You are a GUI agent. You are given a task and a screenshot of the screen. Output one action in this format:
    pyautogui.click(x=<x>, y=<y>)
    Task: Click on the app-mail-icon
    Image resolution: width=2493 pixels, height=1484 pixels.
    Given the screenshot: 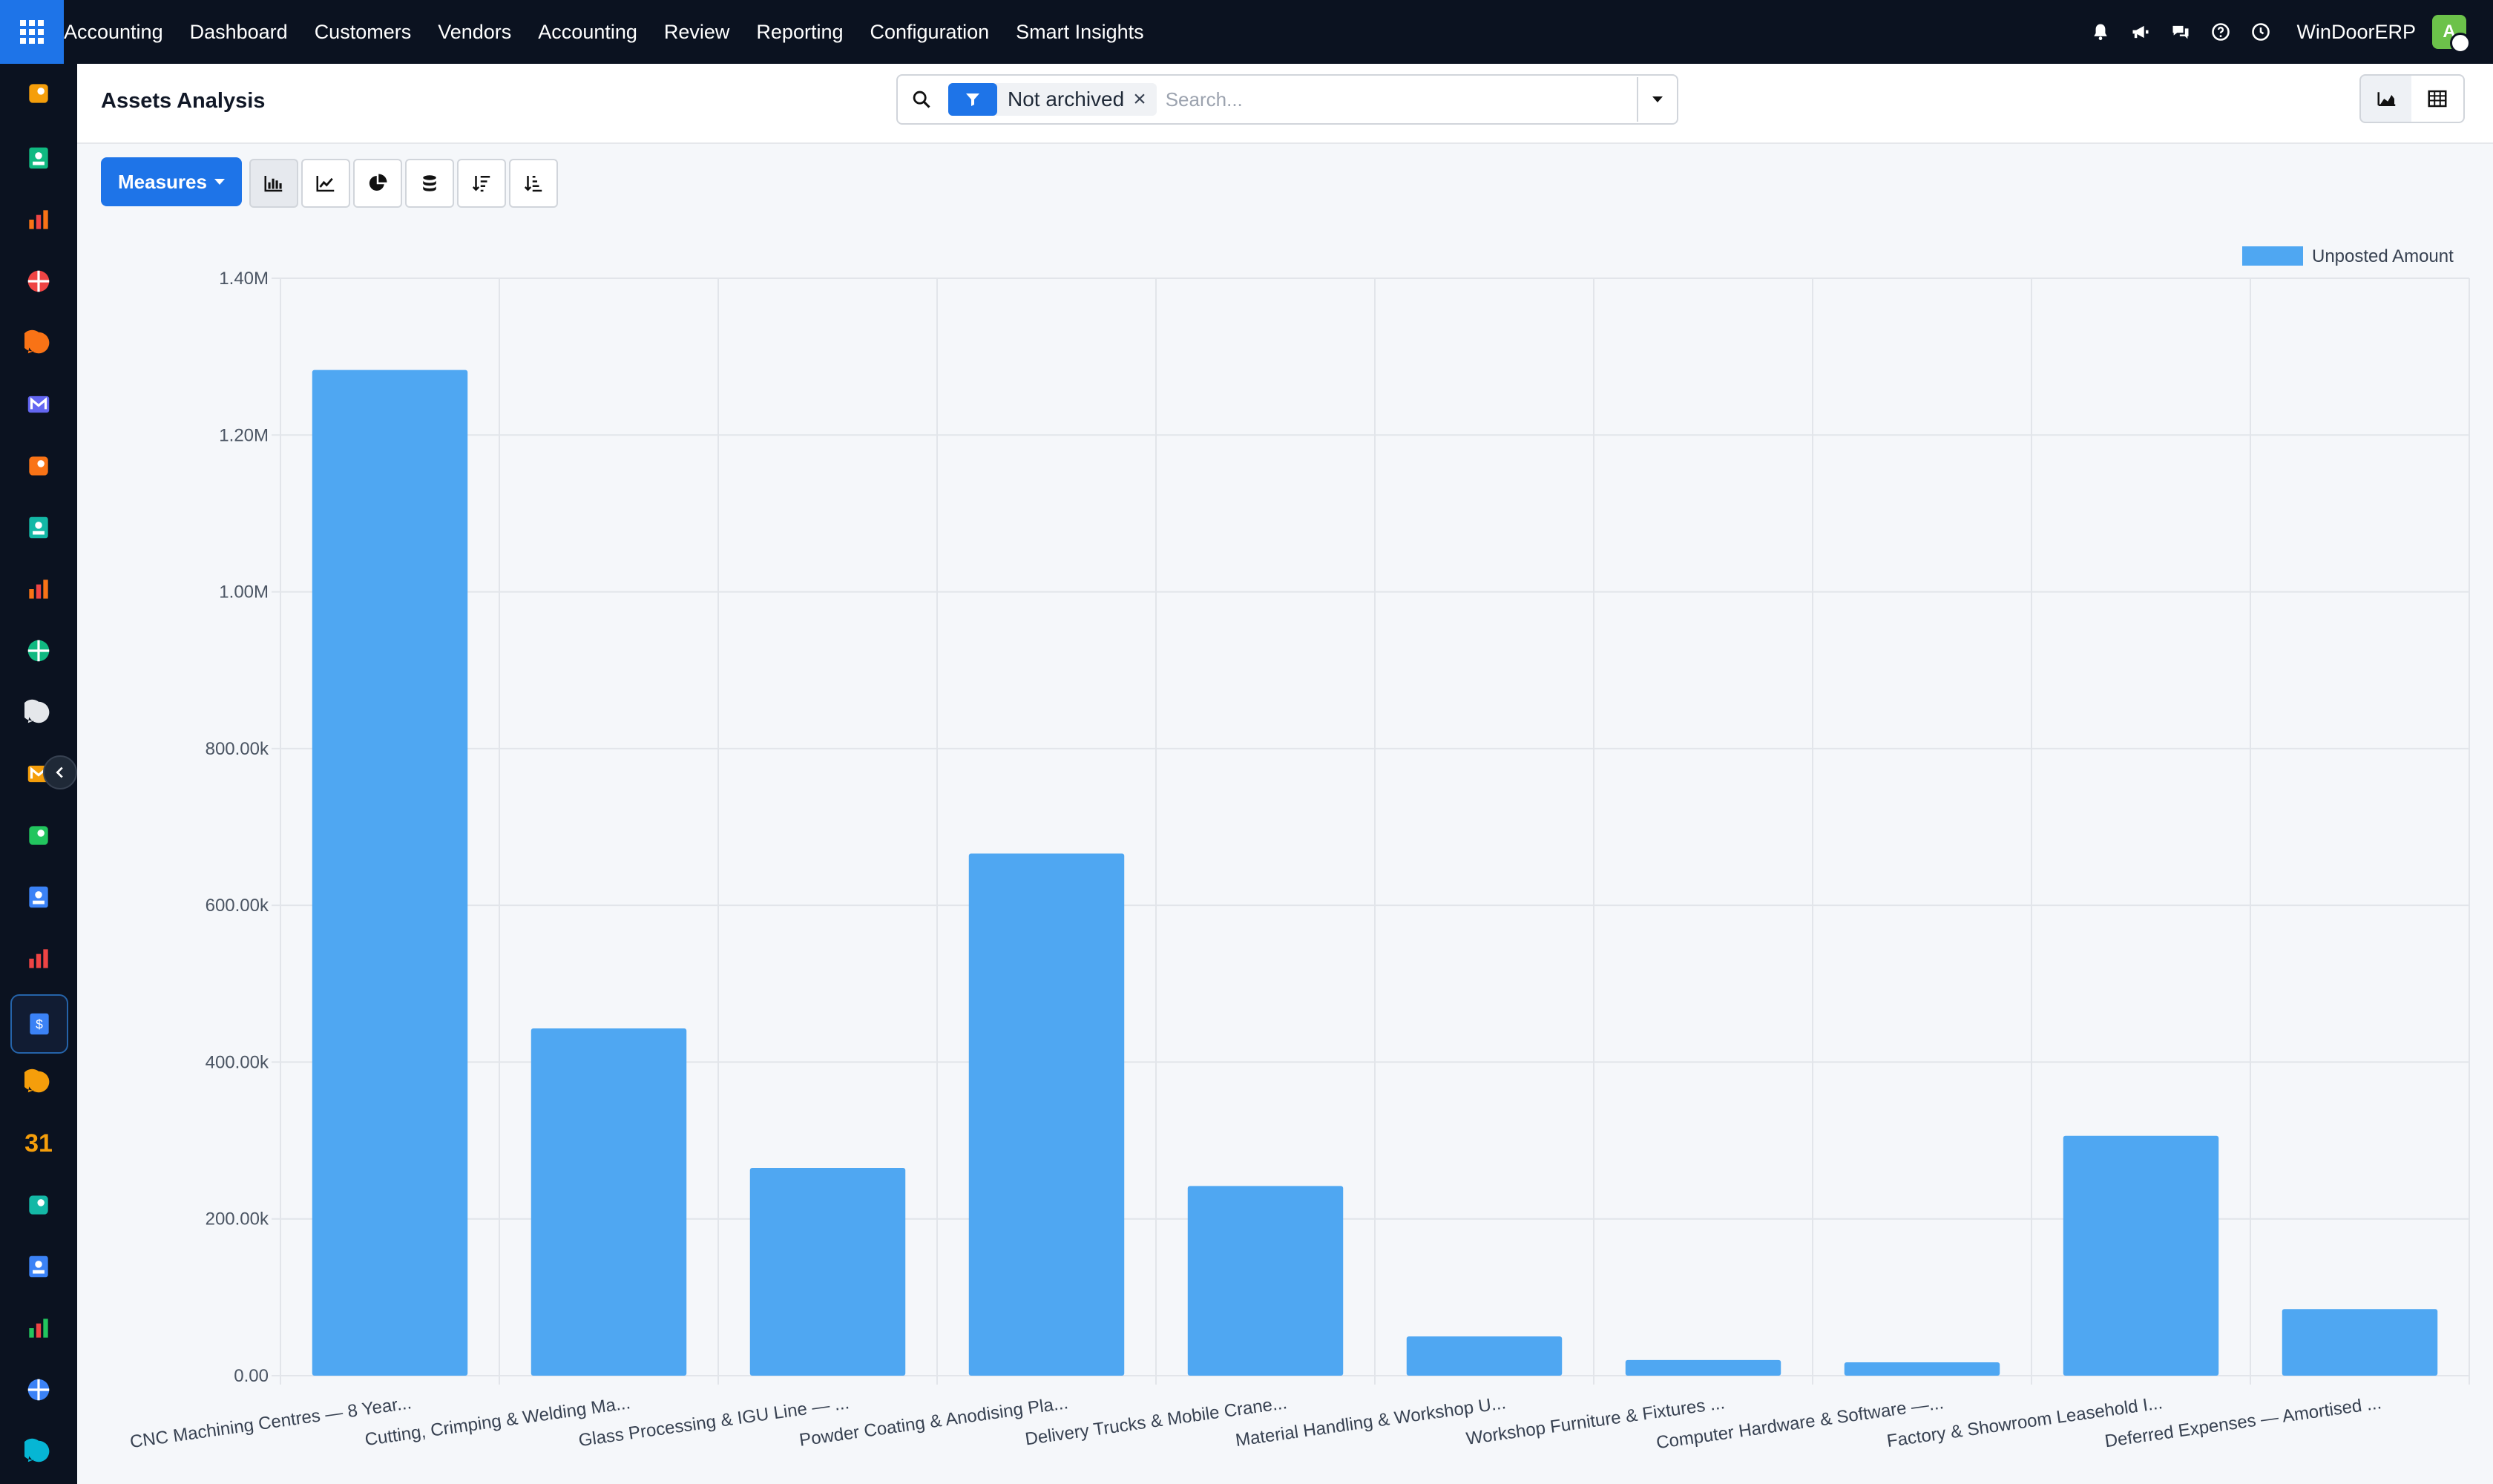 What is the action you would take?
    pyautogui.click(x=38, y=404)
    